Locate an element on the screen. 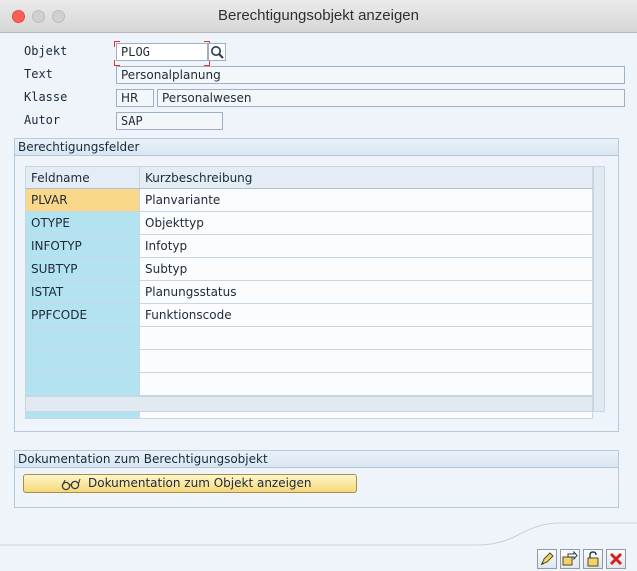 The width and height of the screenshot is (637, 571). field-name-cell: ISTAT is located at coordinates (82, 292).